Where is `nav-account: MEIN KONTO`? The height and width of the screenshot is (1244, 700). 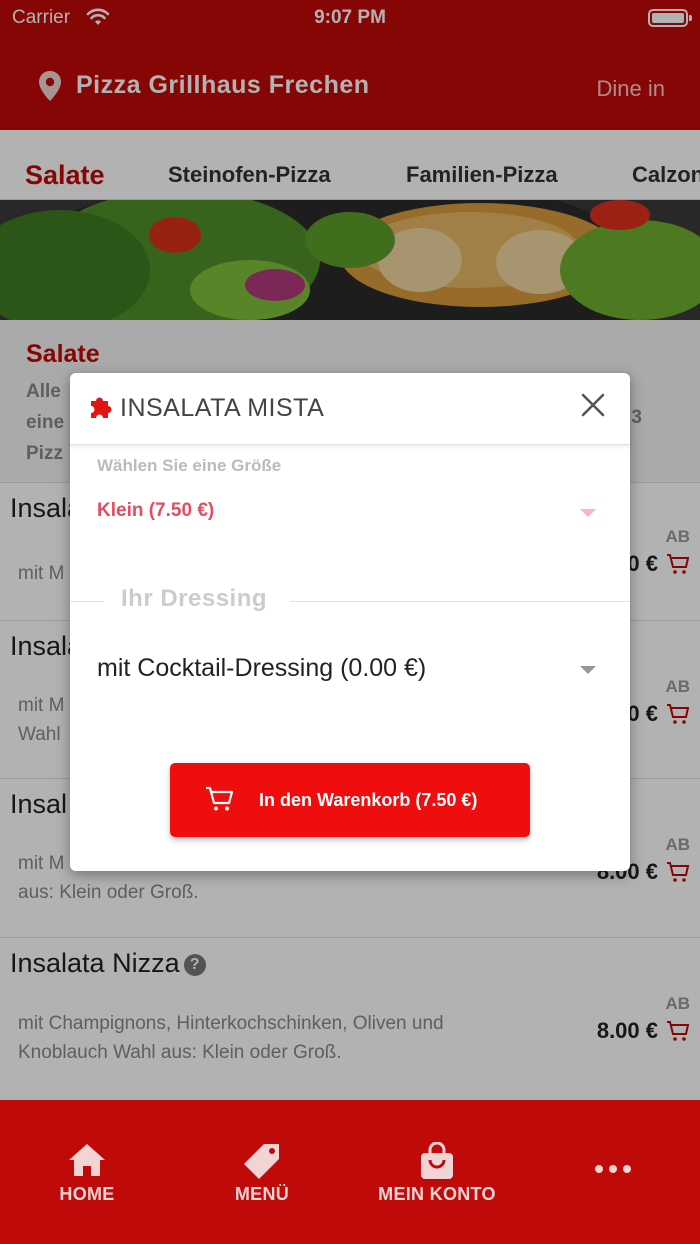
nav-account: MEIN KONTO is located at coordinates (437, 1172).